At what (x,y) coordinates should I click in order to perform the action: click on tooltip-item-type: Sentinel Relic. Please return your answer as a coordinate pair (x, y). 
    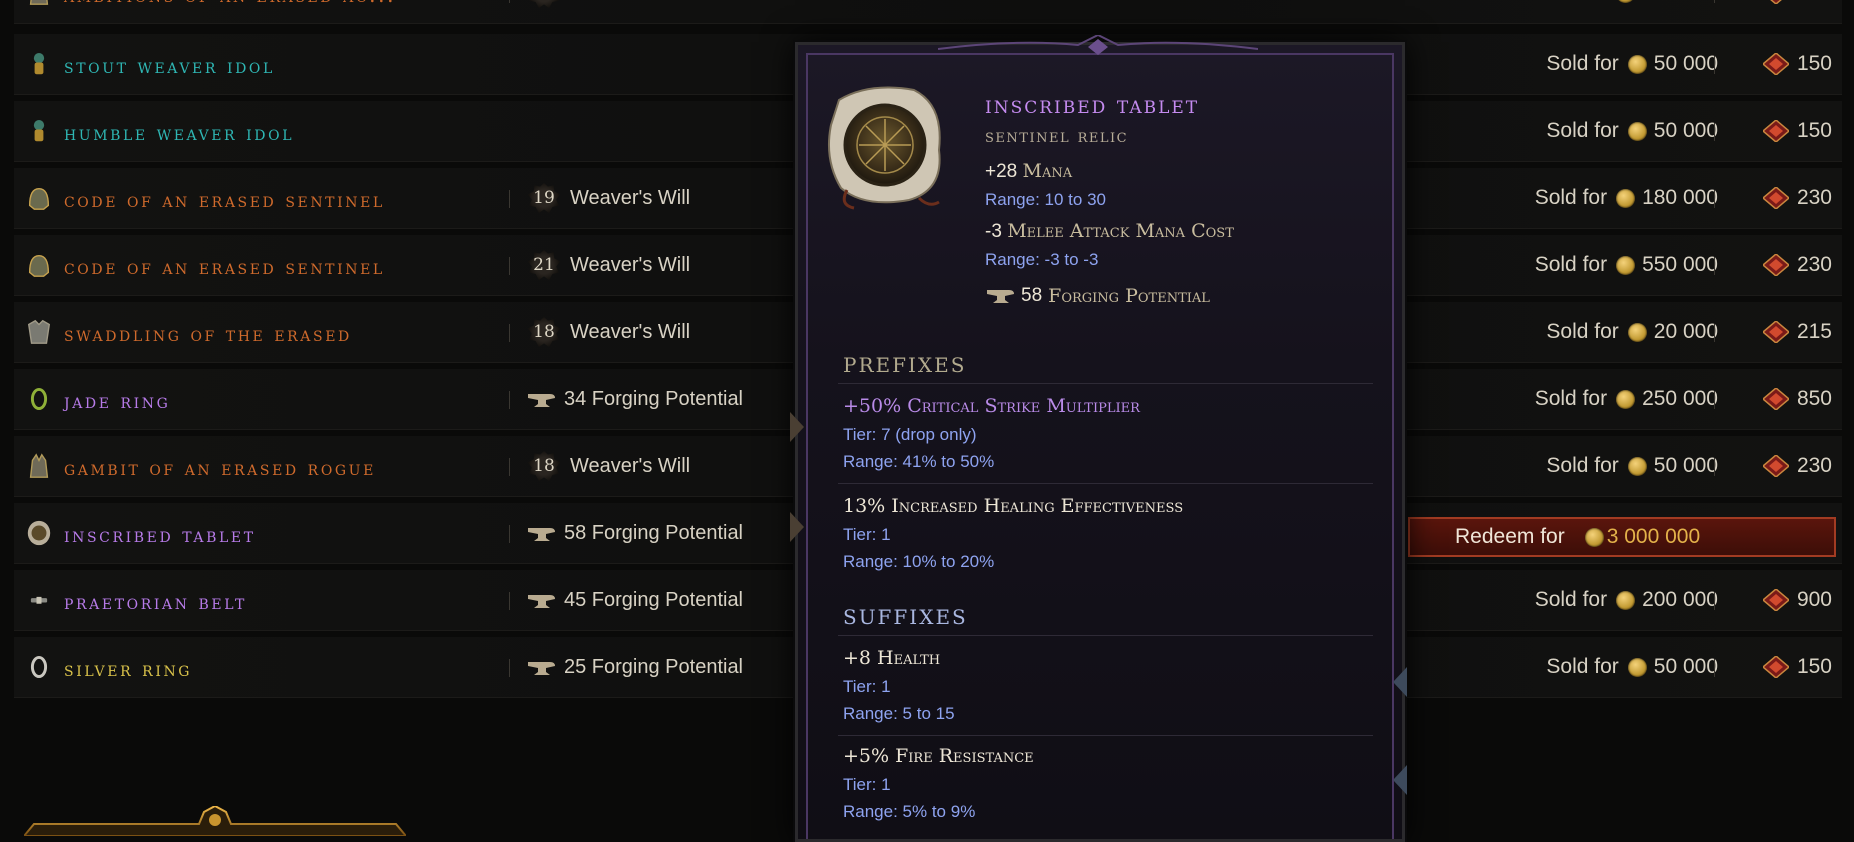
    Looking at the image, I should click on (1057, 136).